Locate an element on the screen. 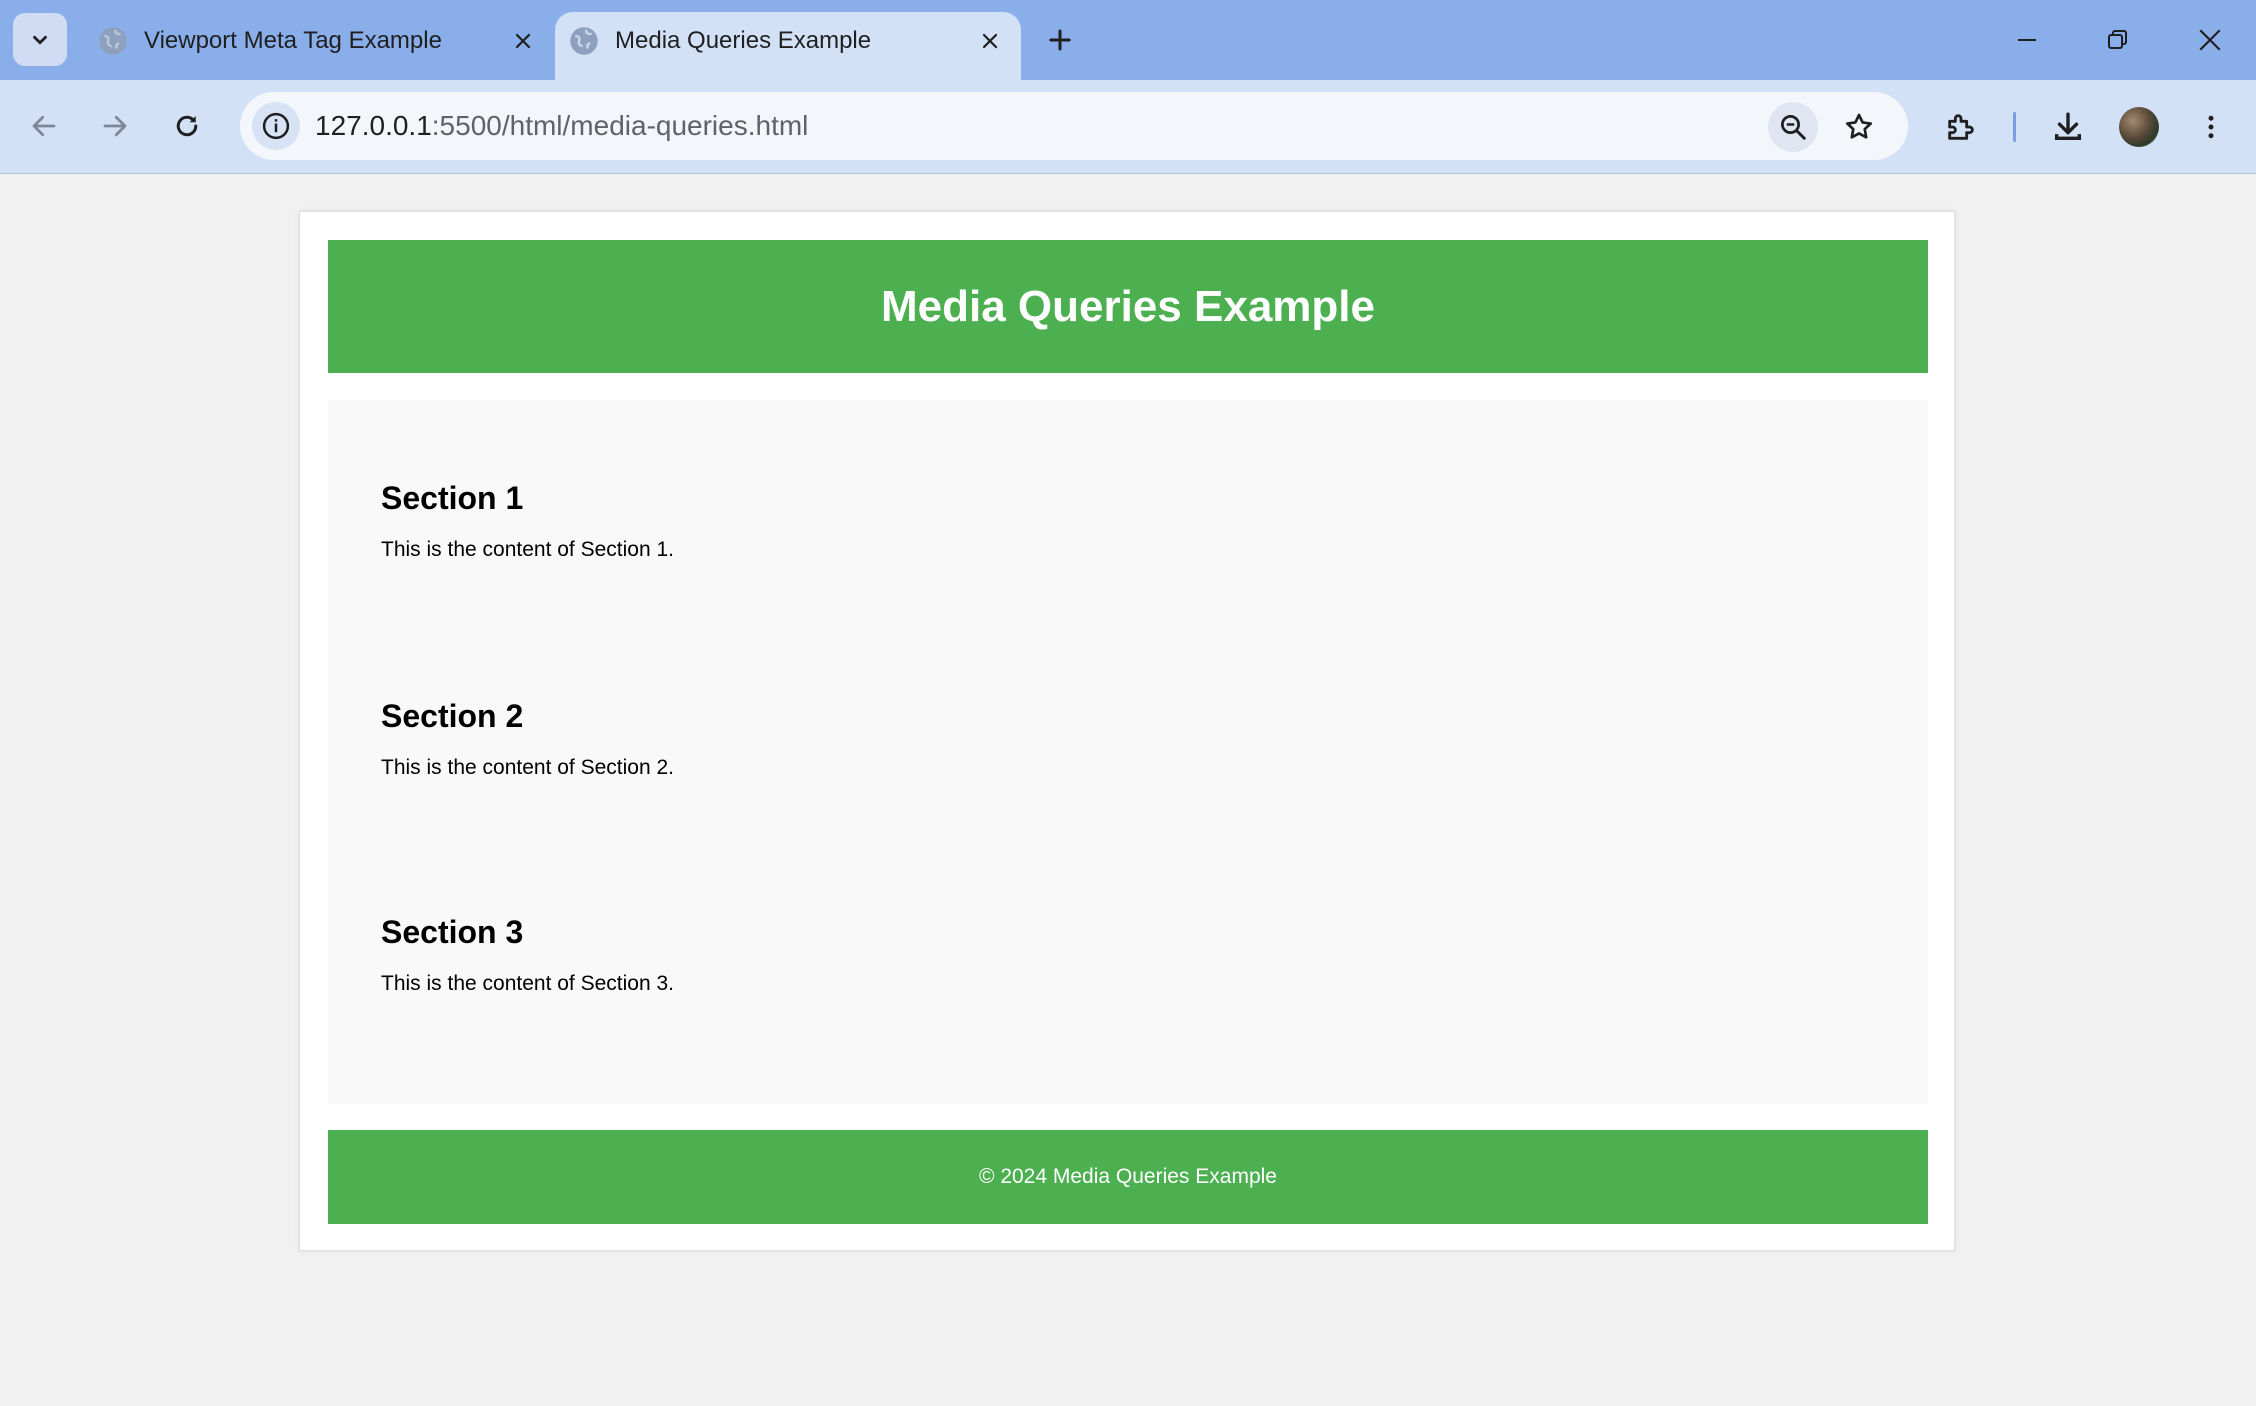 Image resolution: width=2256 pixels, height=1406 pixels. plus-icon is located at coordinates (1060, 40).